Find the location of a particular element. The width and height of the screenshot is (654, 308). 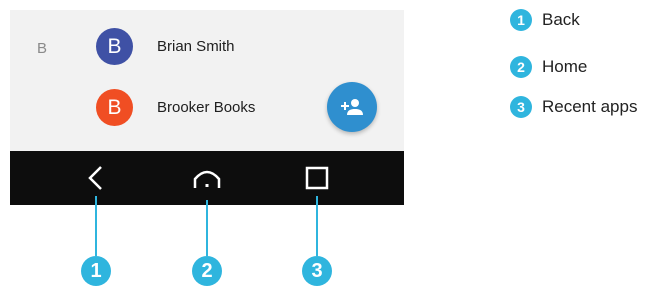

legend-label: Recent apps is located at coordinates (590, 106).